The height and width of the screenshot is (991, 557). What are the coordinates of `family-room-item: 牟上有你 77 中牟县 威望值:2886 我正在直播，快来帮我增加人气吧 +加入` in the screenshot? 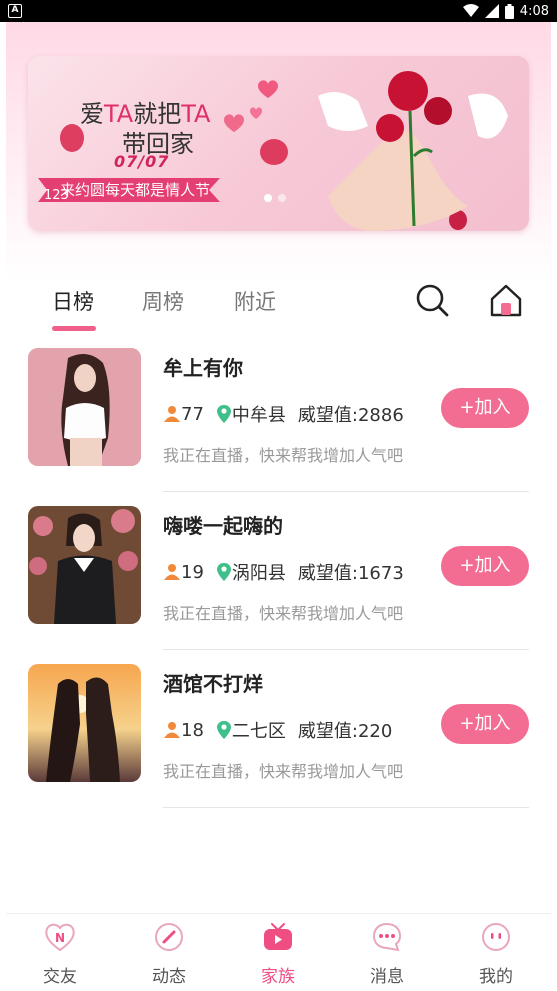 It's located at (278, 420).